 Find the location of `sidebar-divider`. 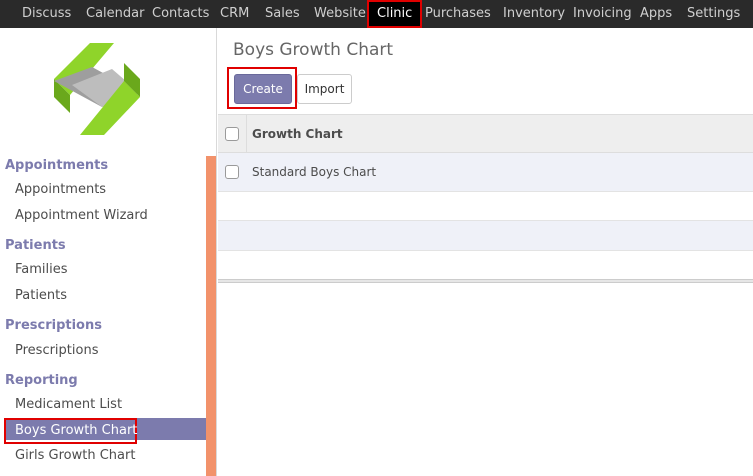

sidebar-divider is located at coordinates (216, 252).